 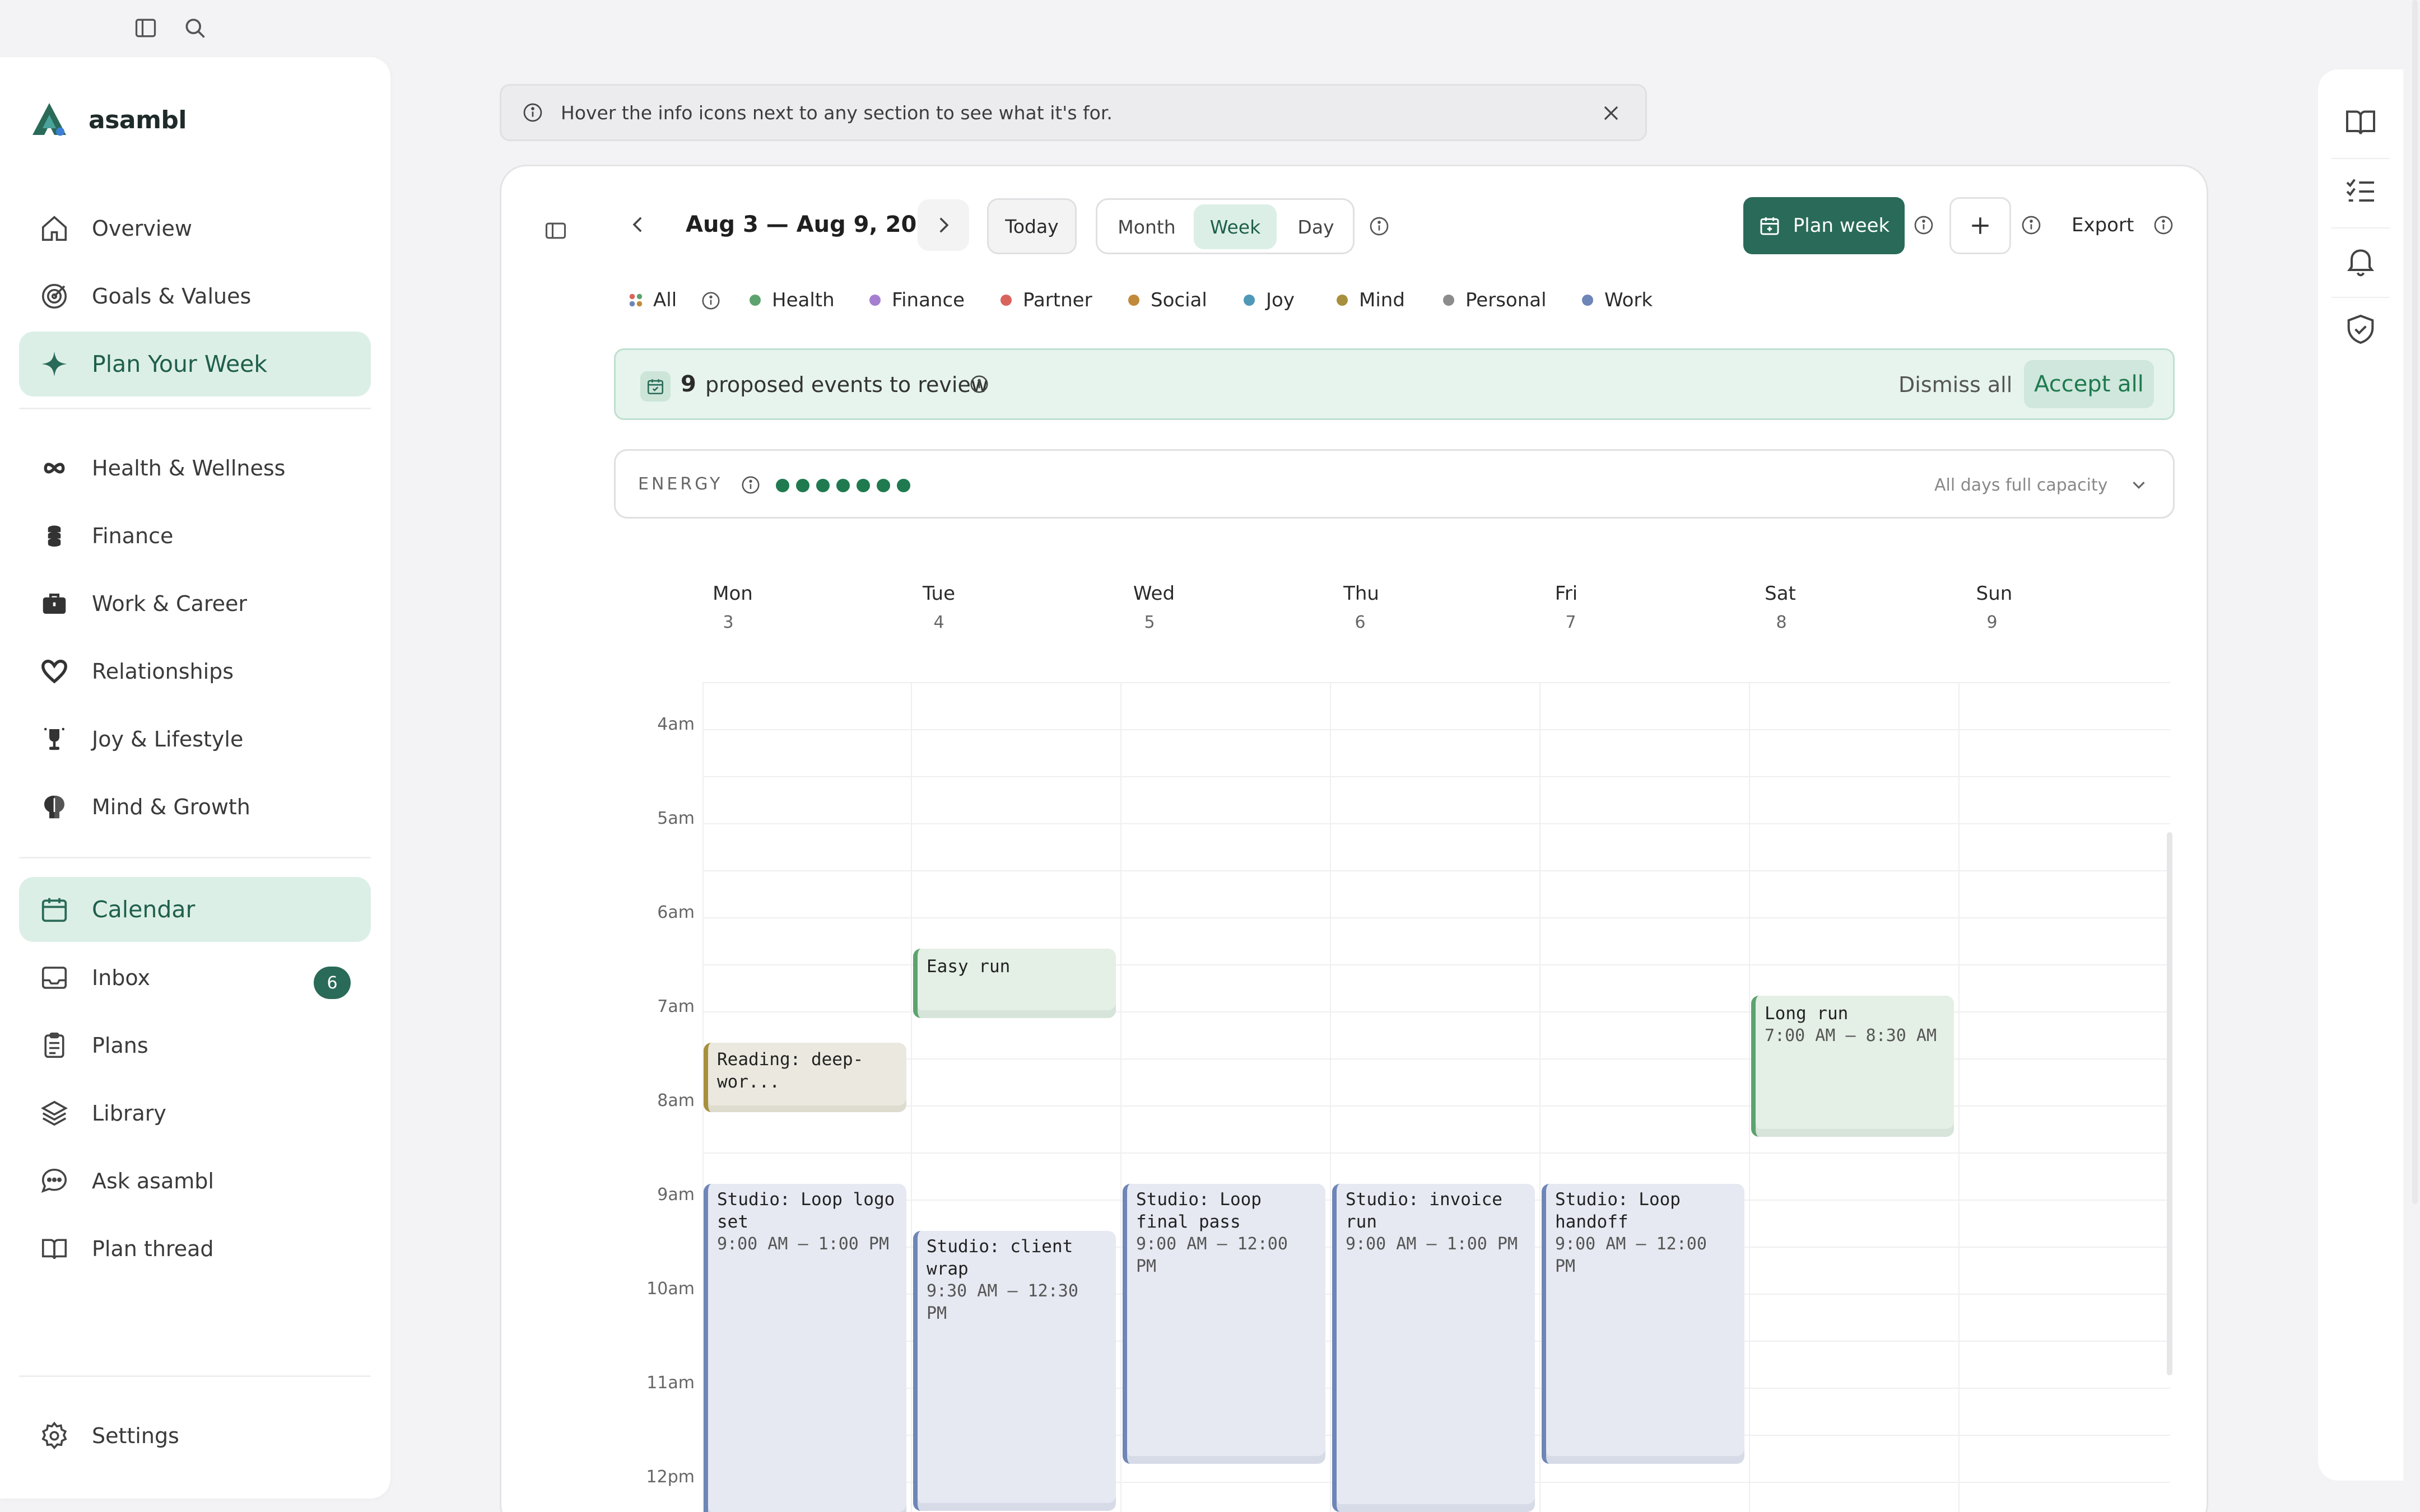 What do you see at coordinates (195, 1046) in the screenshot?
I see `nav-plans: Plans` at bounding box center [195, 1046].